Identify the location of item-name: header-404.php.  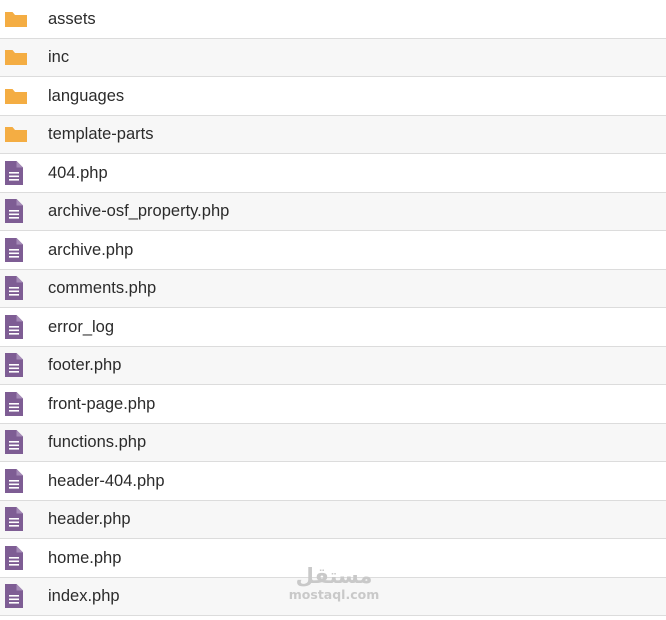
(106, 480).